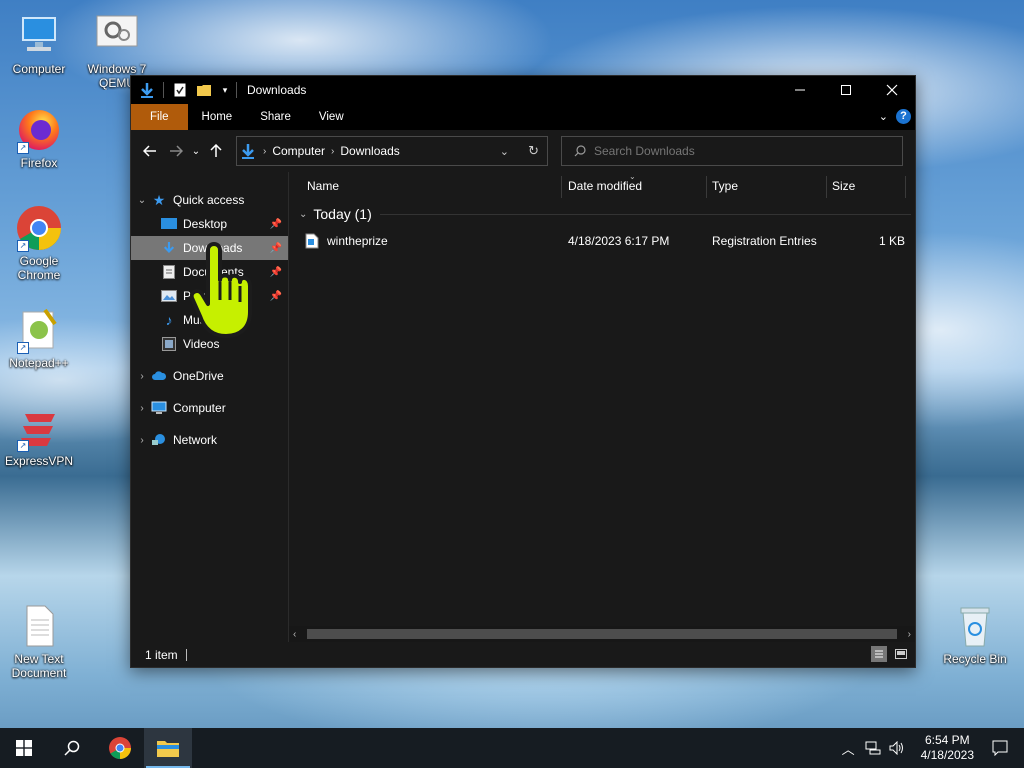 The width and height of the screenshot is (1024, 768). I want to click on desktop-icon-expressvpn: ↗ ExpressVPN, so click(39, 436).